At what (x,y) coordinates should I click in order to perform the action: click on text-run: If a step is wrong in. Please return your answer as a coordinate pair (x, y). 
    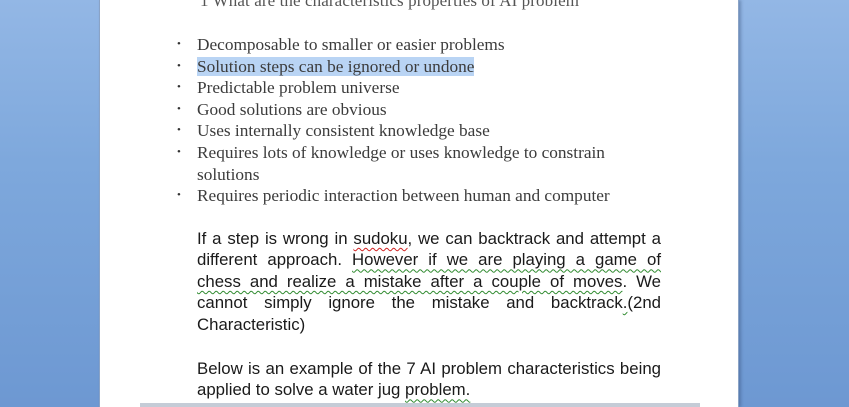
    Looking at the image, I should click on (275, 238).